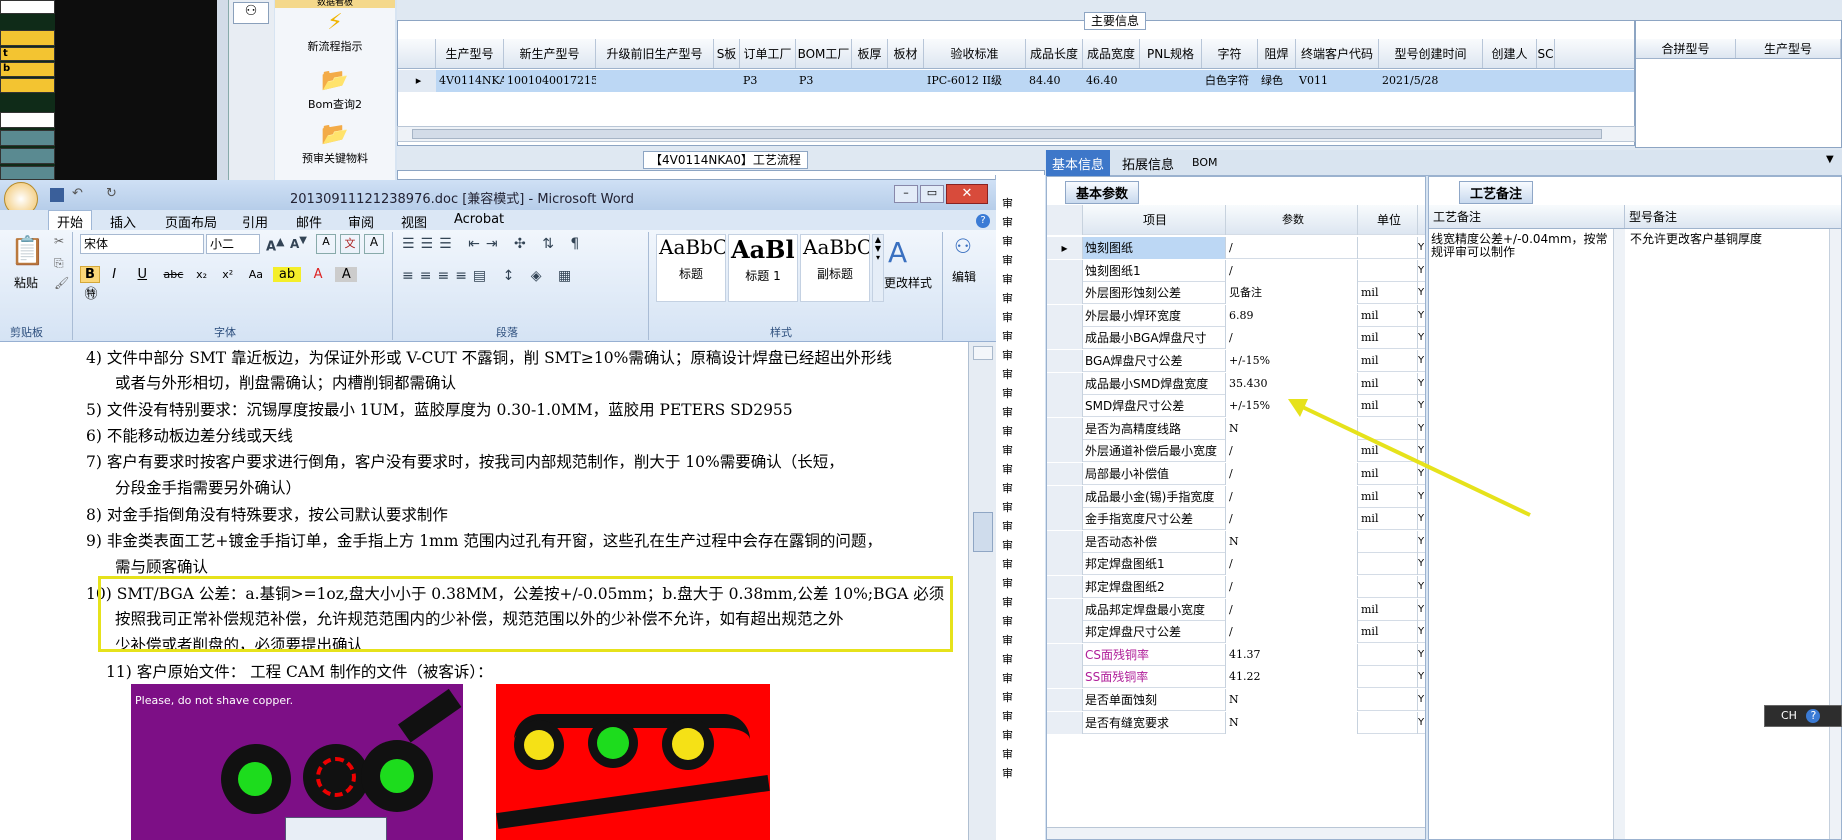 The image size is (1842, 840). Describe the element at coordinates (350, 244) in the screenshot. I see `phonetic-guide-button: 文` at that location.